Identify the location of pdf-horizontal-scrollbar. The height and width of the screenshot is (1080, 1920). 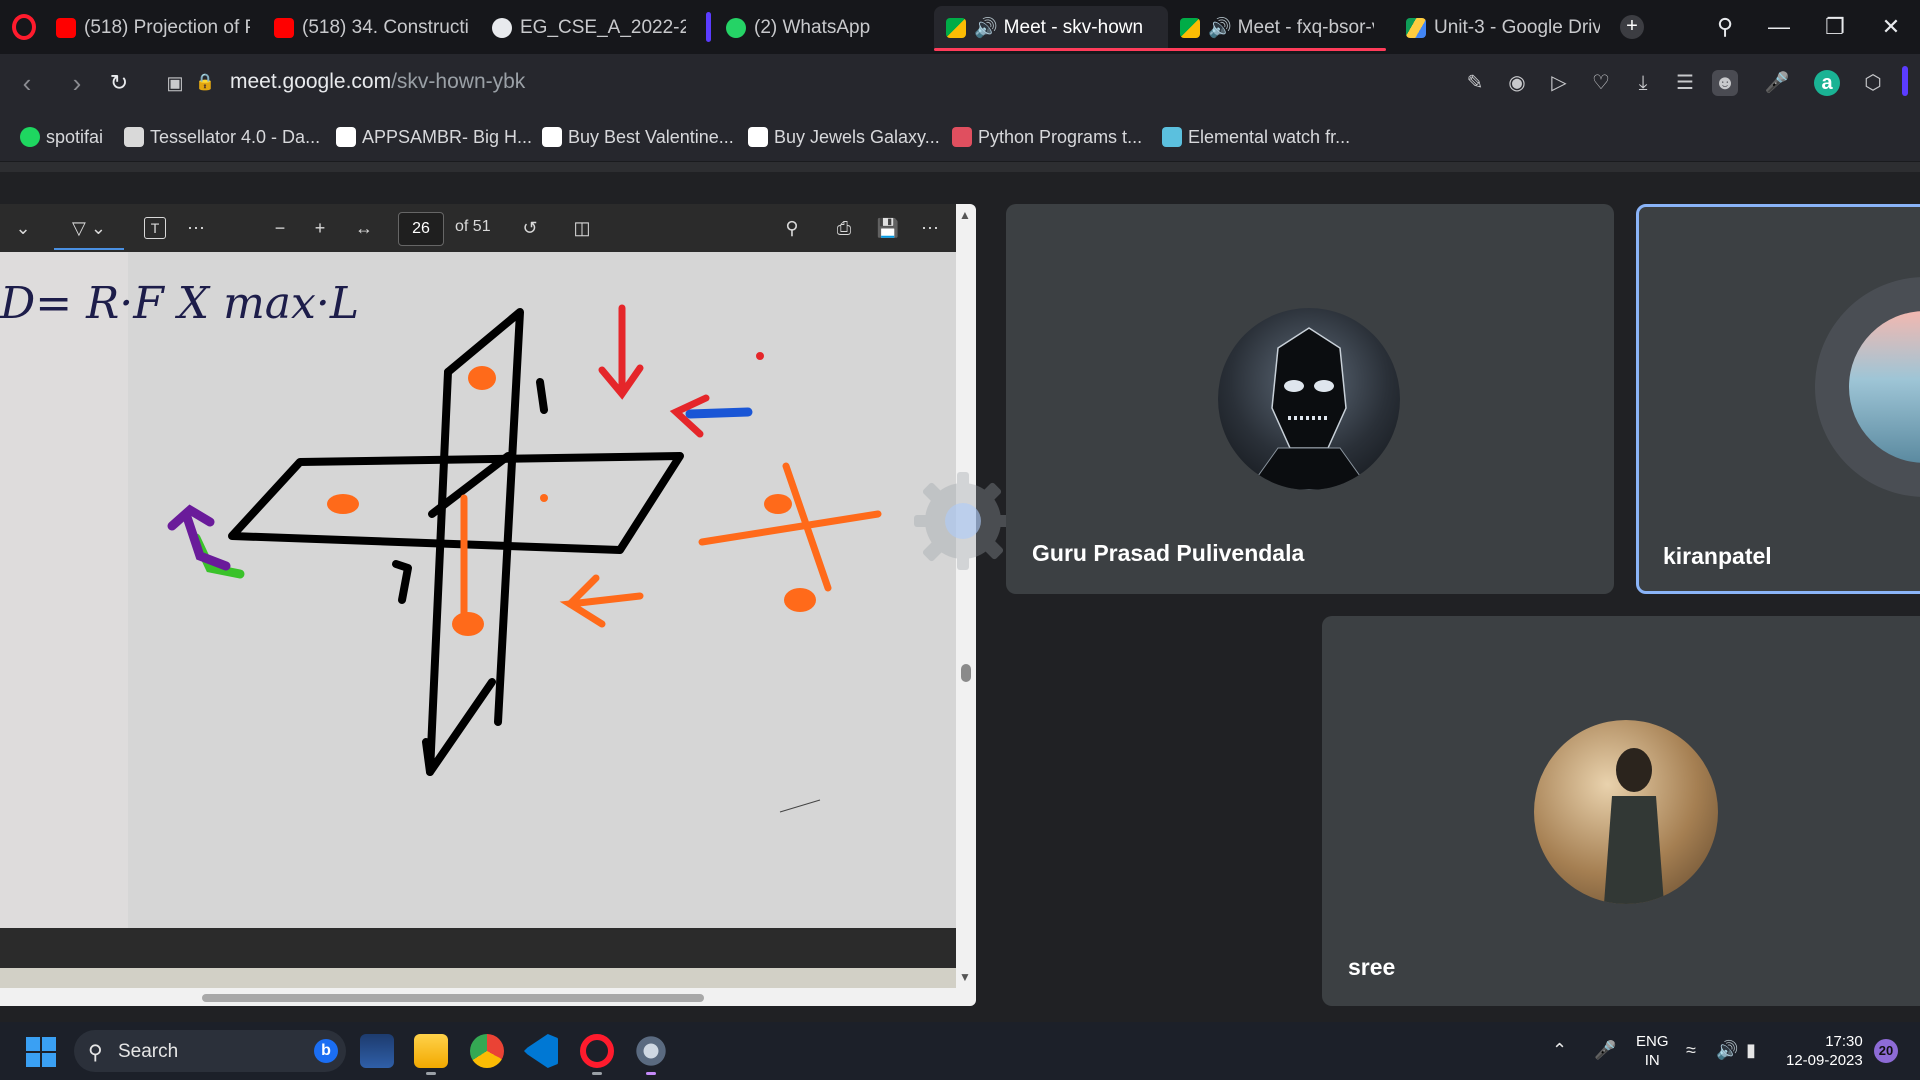
(488, 997).